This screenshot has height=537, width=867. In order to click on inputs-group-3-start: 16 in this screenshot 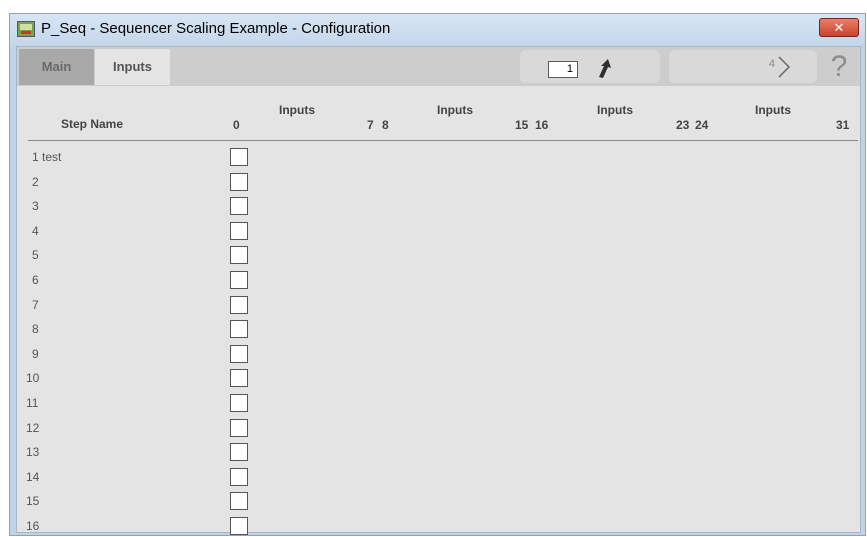, I will do `click(542, 125)`.